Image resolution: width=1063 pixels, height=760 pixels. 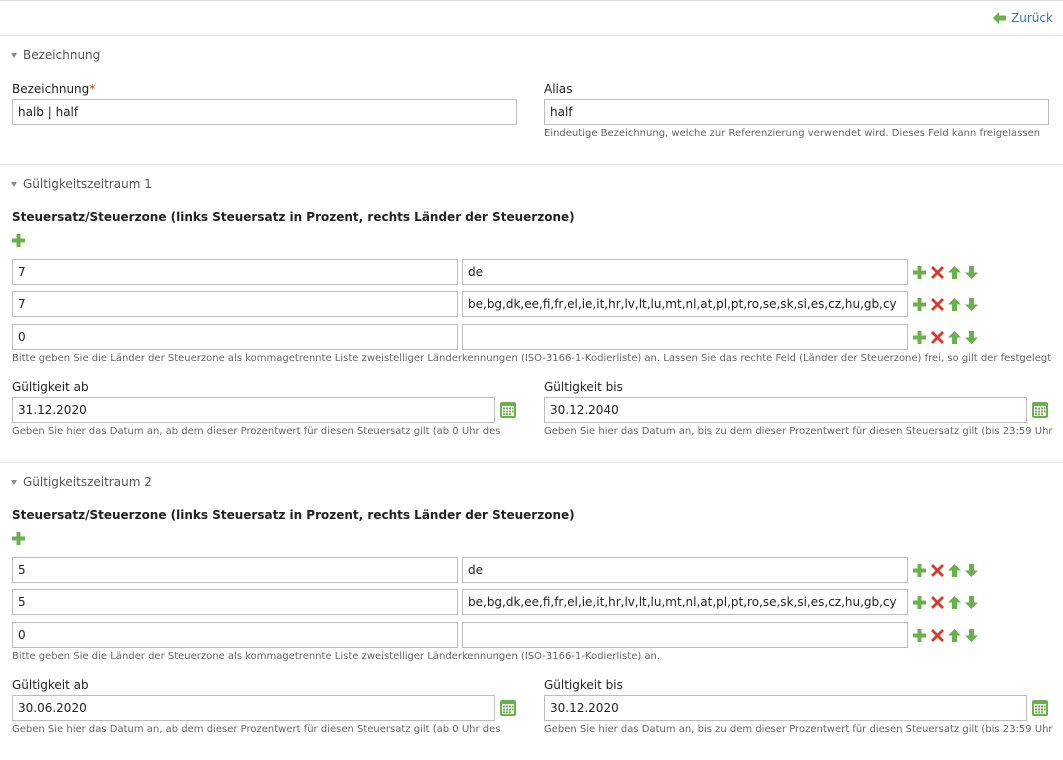 What do you see at coordinates (531, 0) in the screenshot?
I see `top-divider` at bounding box center [531, 0].